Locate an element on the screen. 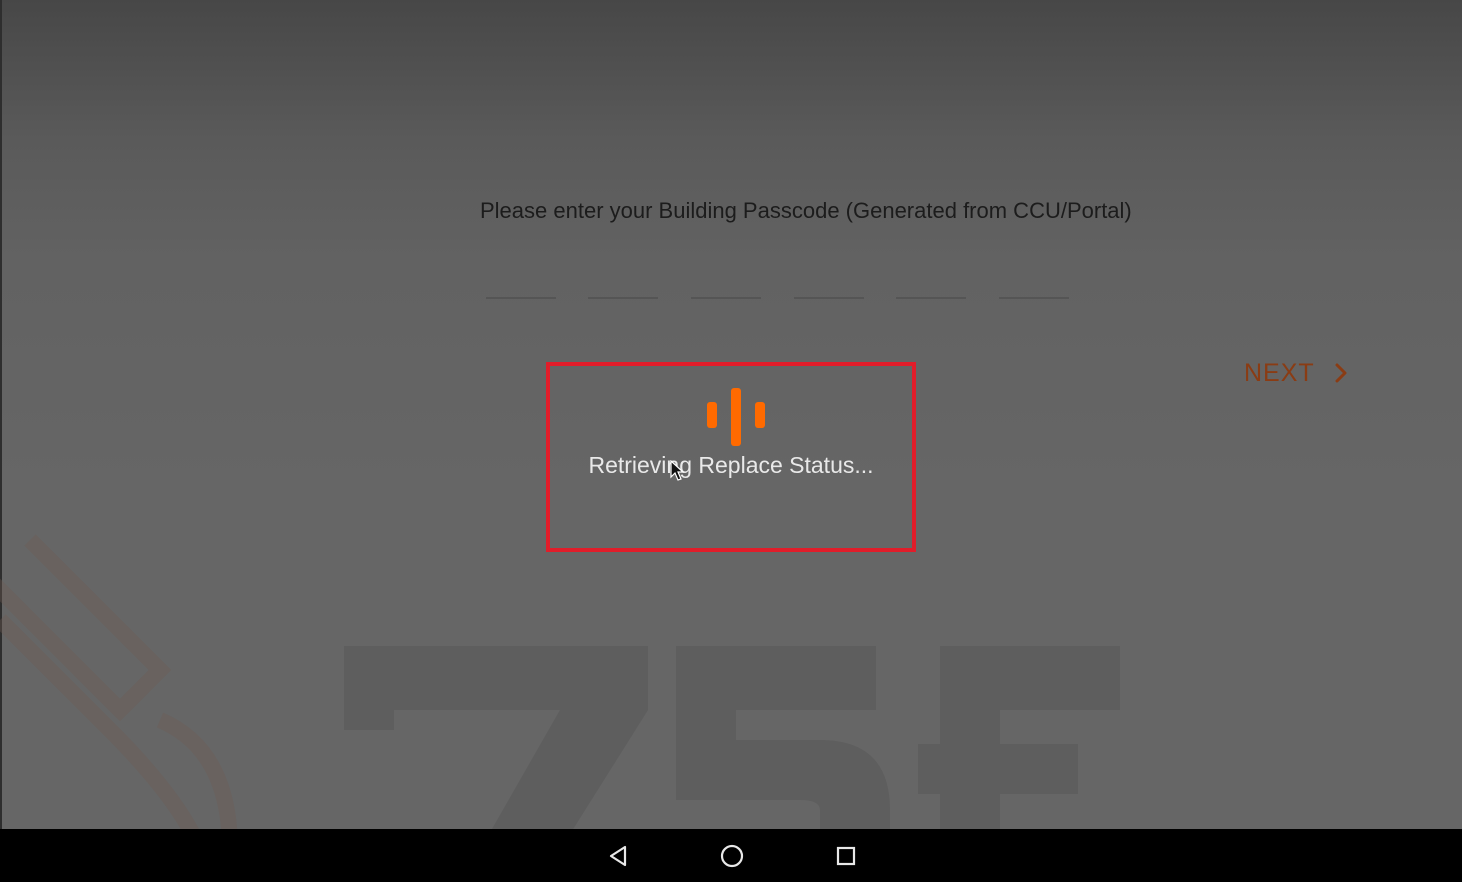 This screenshot has height=882, width=1462. back-triangle-icon is located at coordinates (618, 856).